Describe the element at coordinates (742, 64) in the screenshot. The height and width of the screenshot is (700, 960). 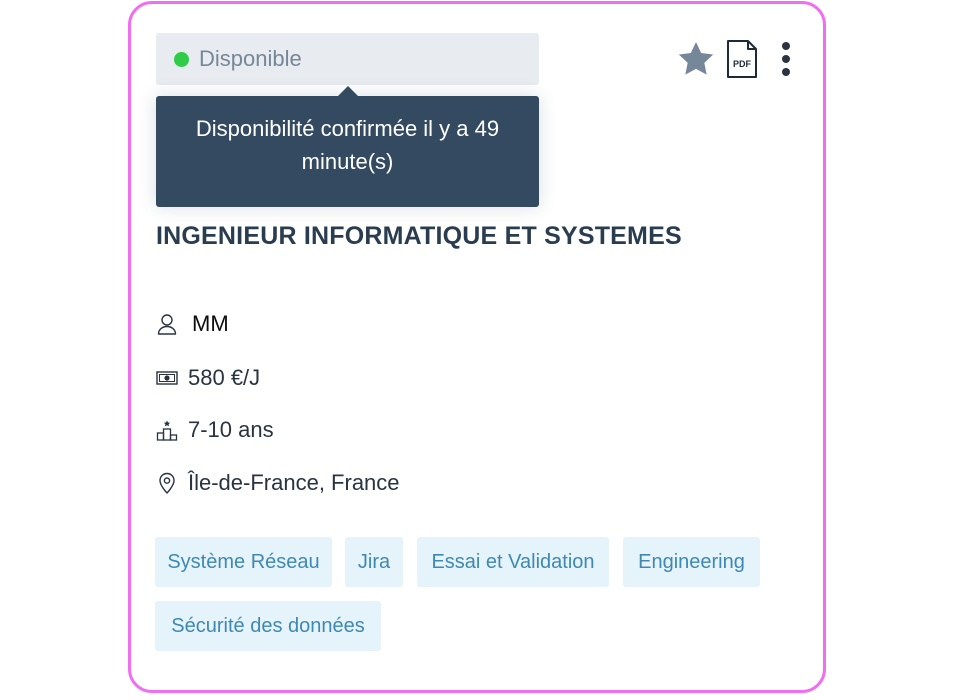
I see `pdf-icon-label: PDF` at that location.